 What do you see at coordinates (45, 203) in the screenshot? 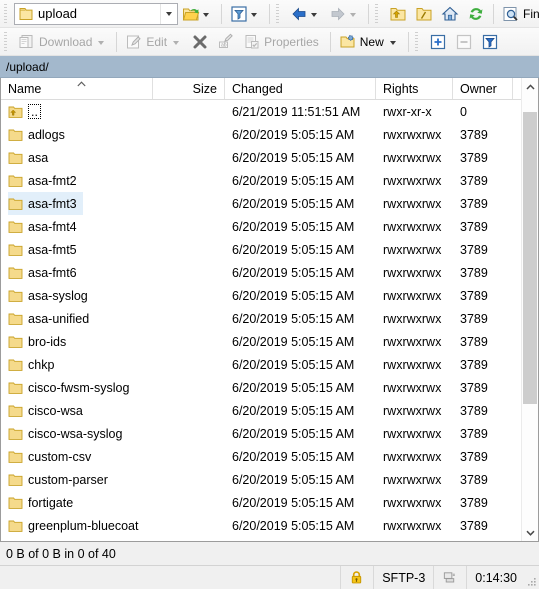
I see `file-name-cell: asa-fmt3` at bounding box center [45, 203].